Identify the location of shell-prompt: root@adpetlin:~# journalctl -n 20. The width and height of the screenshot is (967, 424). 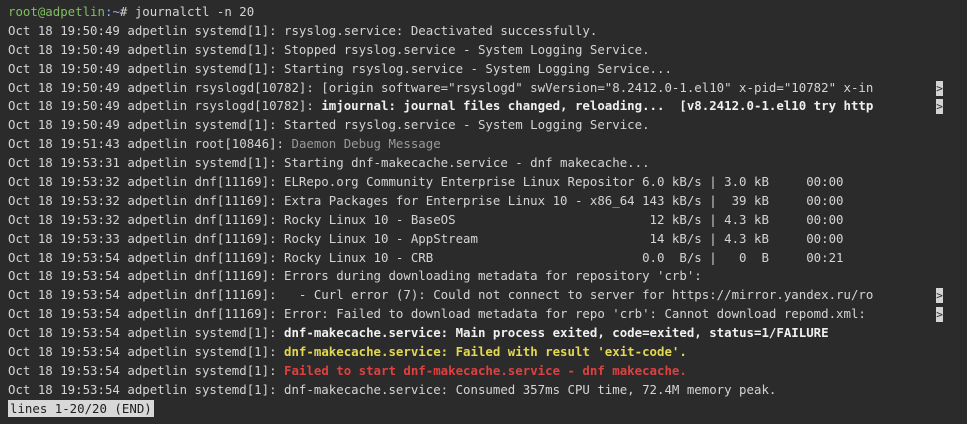
(487, 12).